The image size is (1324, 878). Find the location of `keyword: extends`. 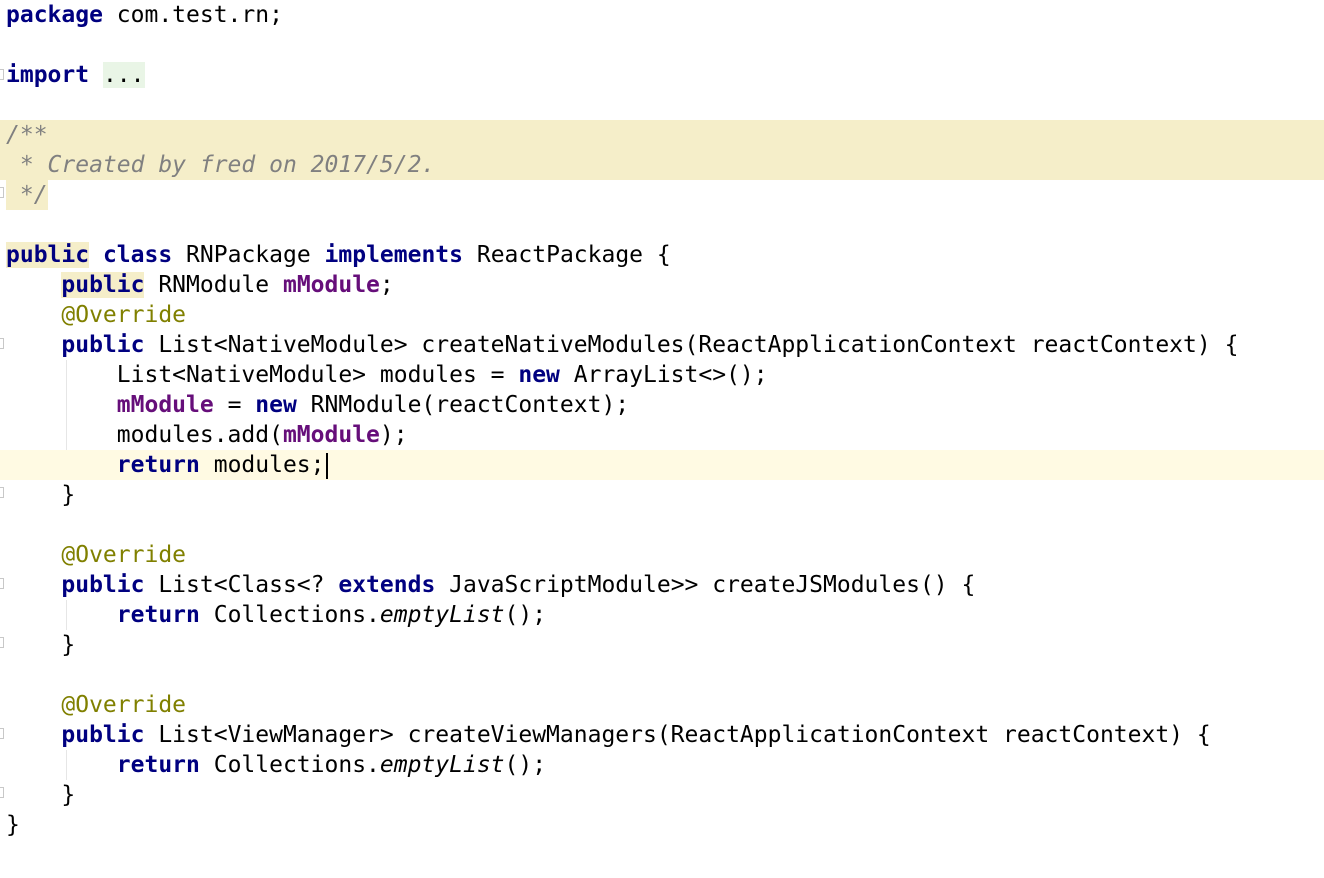

keyword: extends is located at coordinates (387, 585).